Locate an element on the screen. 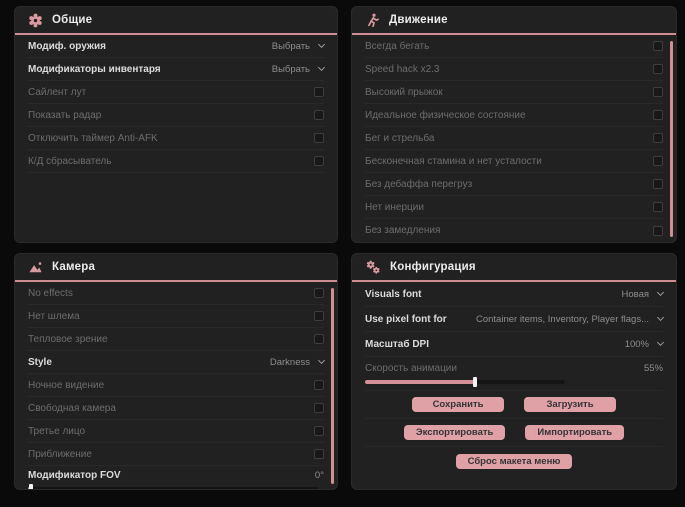 The image size is (685, 507). silent-loot-checkbox is located at coordinates (319, 92).